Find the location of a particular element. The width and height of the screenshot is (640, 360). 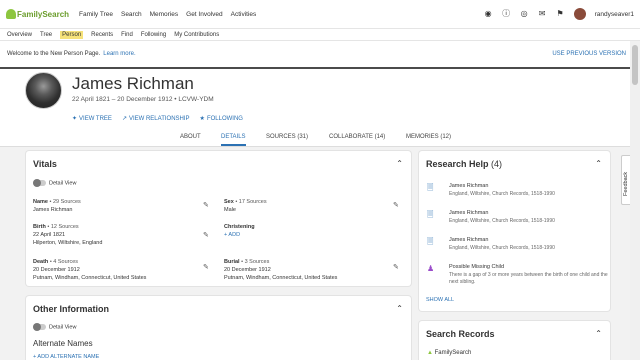

subnav-my-contributions: My Contributions is located at coordinates (196, 35).